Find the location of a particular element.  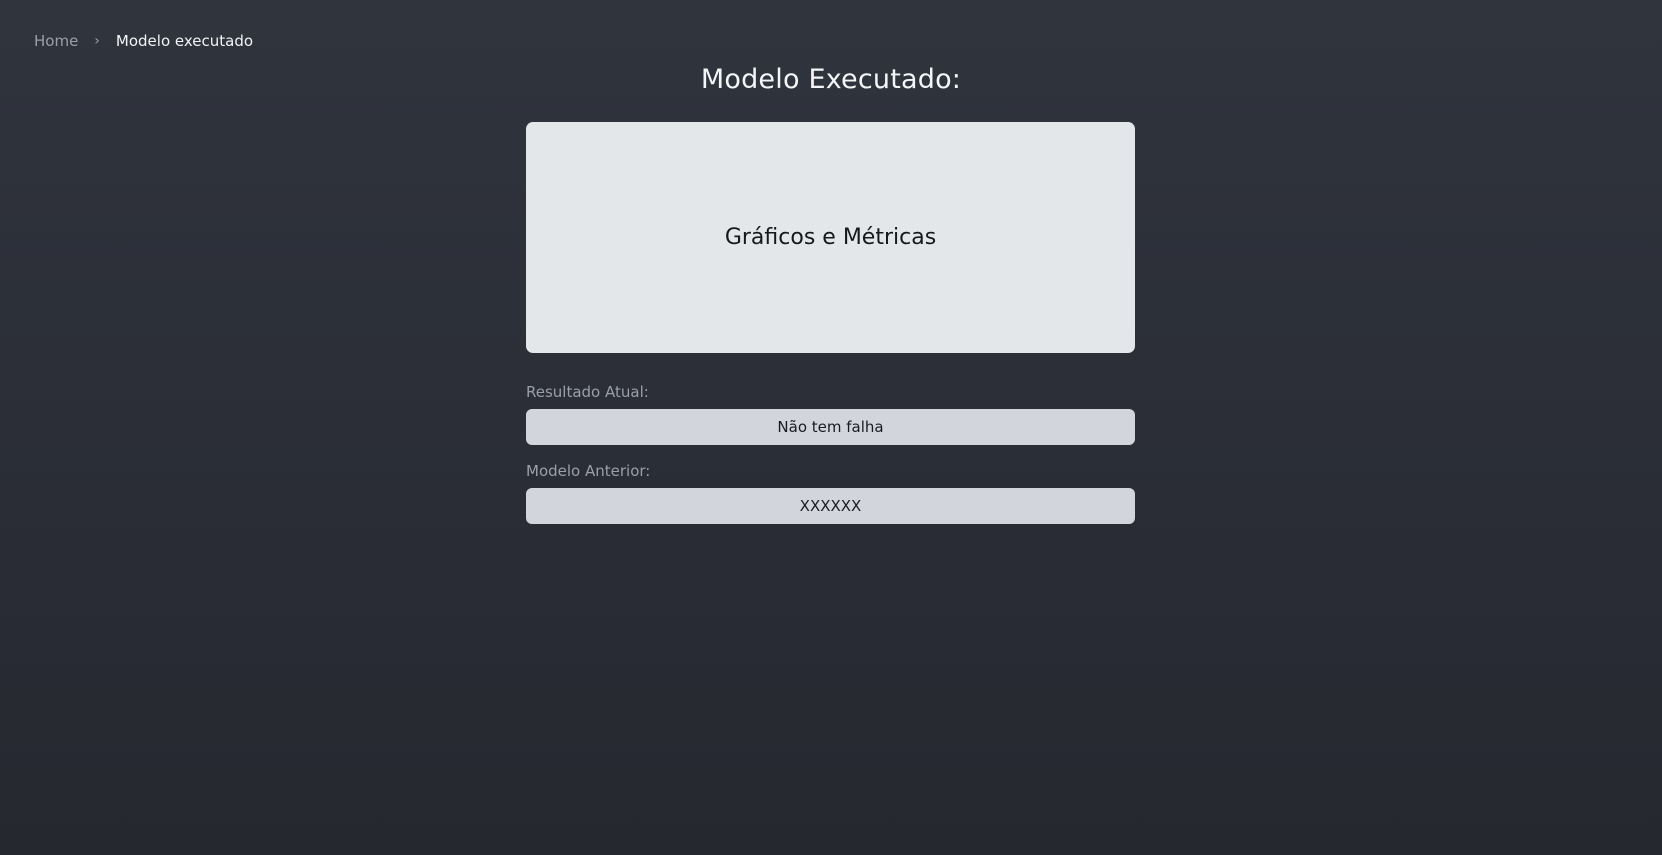

previous-model-field: XXXXXX is located at coordinates (830, 506).